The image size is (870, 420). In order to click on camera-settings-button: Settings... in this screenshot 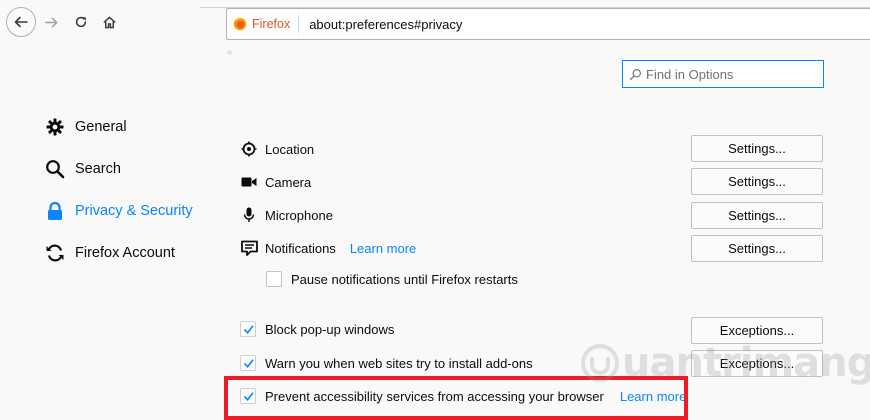, I will do `click(757, 181)`.